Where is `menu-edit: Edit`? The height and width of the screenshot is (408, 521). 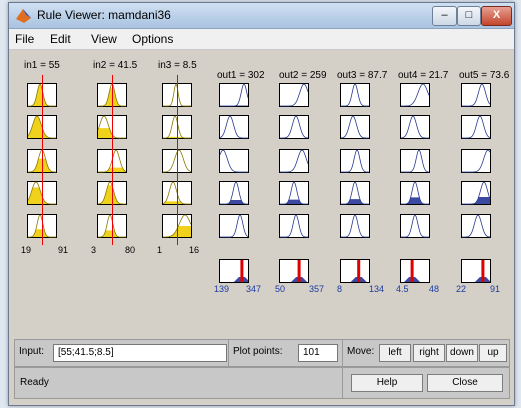
menu-edit: Edit is located at coordinates (60, 39).